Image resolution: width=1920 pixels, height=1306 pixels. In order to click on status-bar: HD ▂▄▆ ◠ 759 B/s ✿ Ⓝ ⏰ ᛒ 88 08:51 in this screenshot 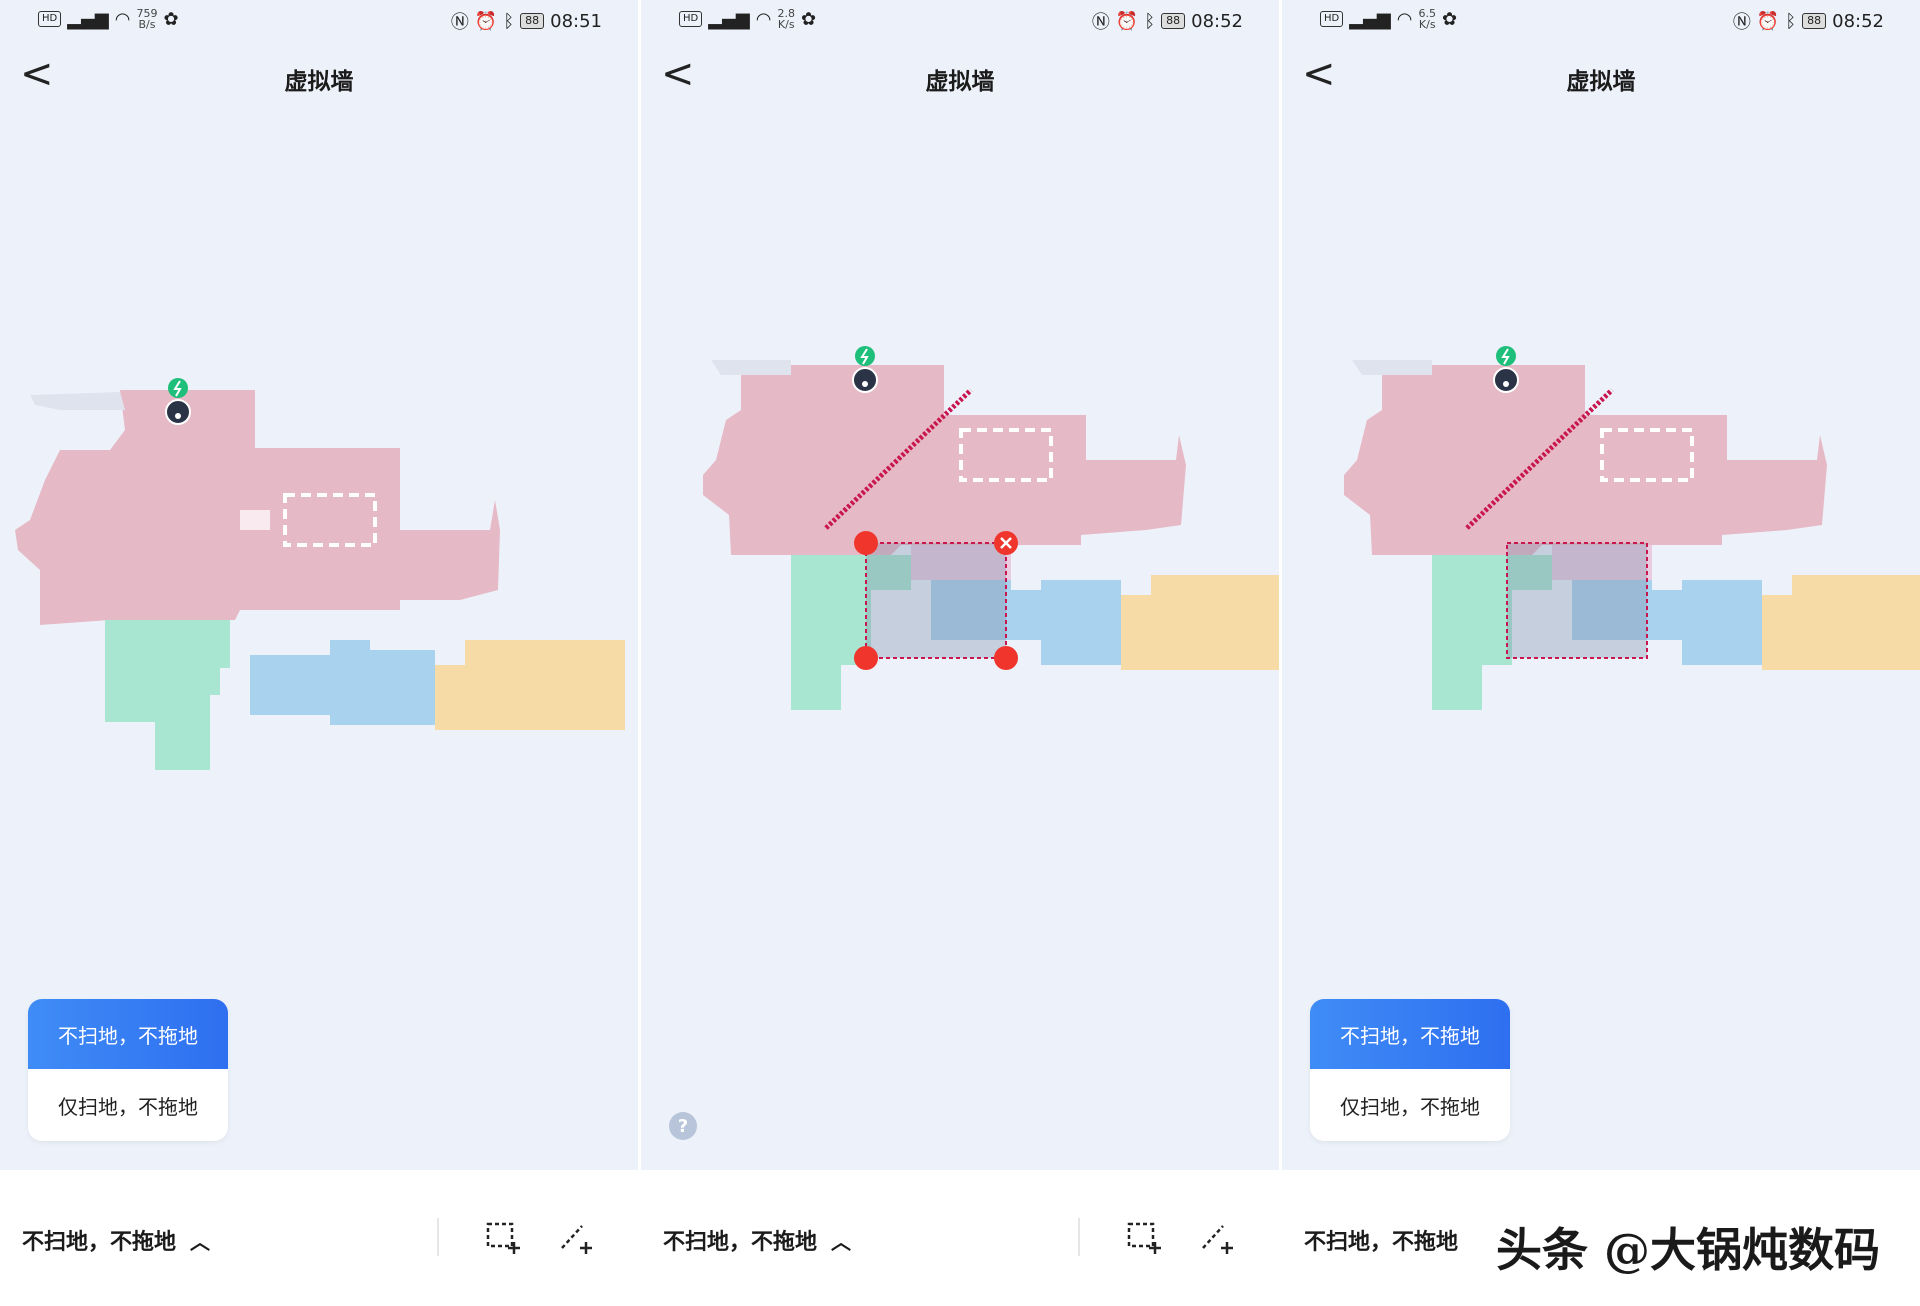, I will do `click(319, 20)`.